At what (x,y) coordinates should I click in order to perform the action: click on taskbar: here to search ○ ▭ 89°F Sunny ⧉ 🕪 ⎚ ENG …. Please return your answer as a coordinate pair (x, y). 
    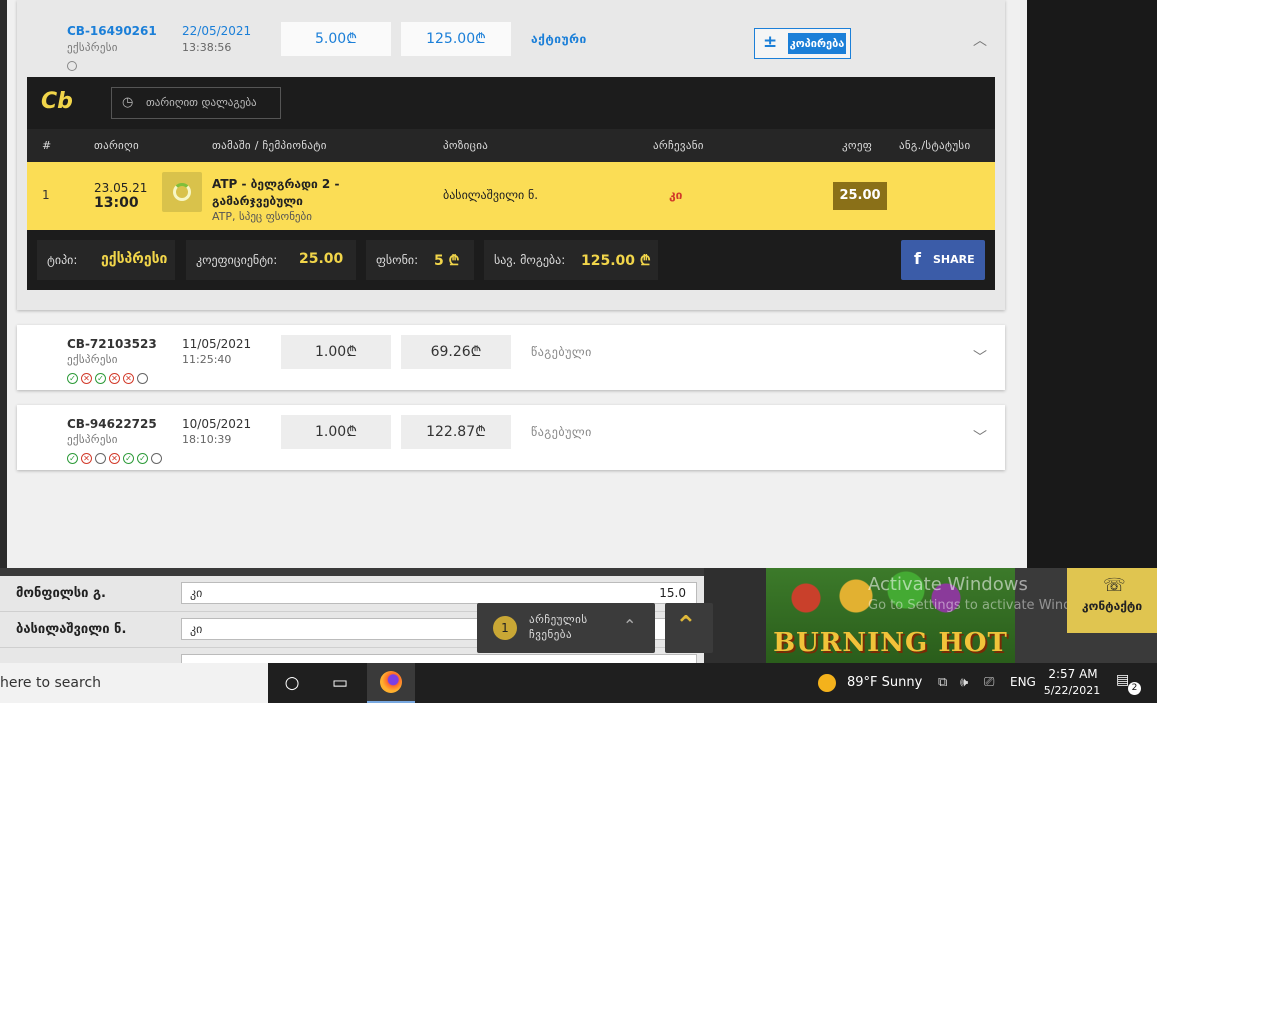
    Looking at the image, I should click on (578, 683).